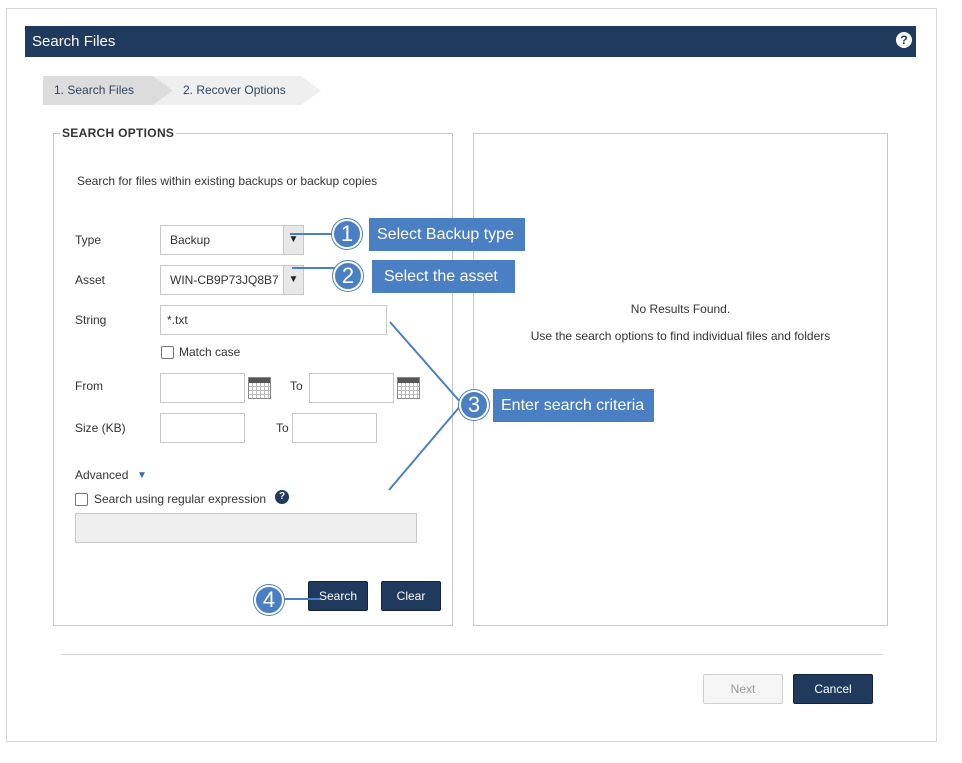  Describe the element at coordinates (373, 416) in the screenshot. I see `annotation-lines` at that location.